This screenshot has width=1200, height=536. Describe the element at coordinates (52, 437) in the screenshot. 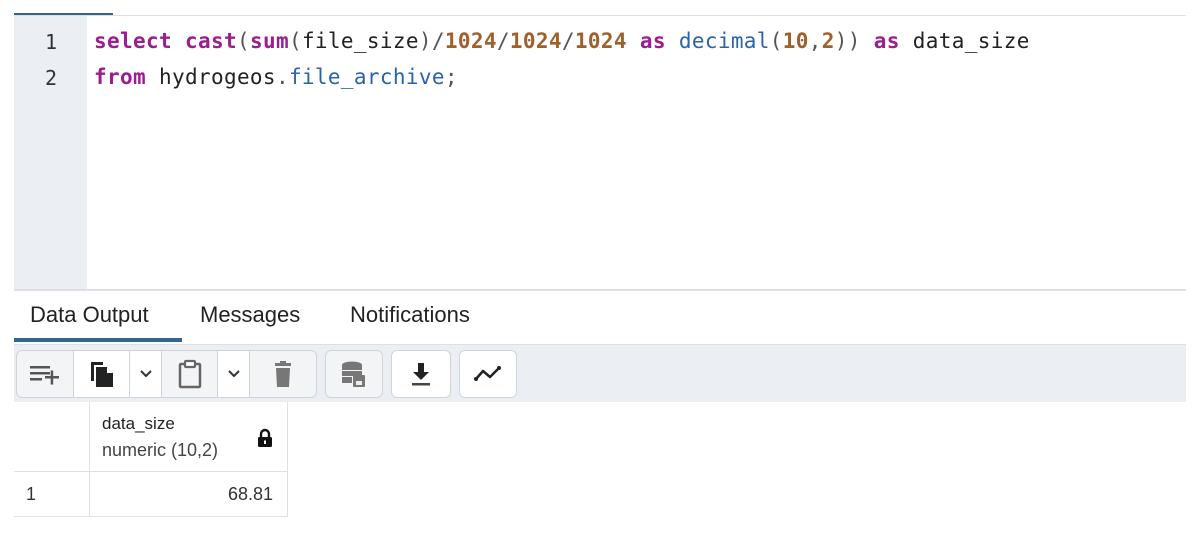

I see `row-number-header` at that location.